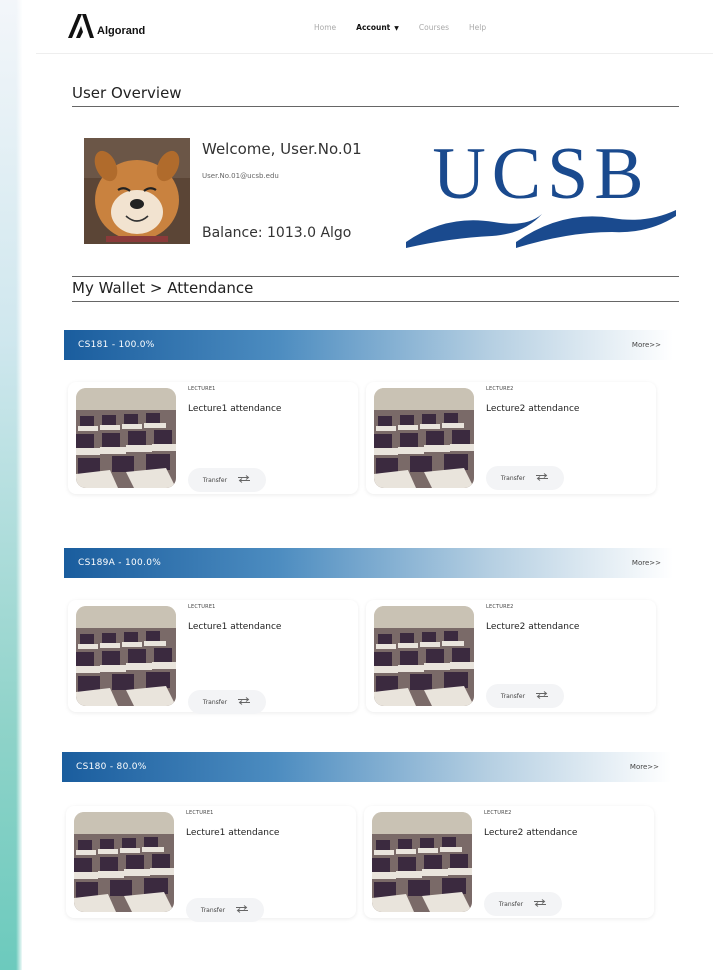 The width and height of the screenshot is (713, 970). What do you see at coordinates (400, 27) in the screenshot?
I see `nav-links: Home Account ▼ Courses Help` at bounding box center [400, 27].